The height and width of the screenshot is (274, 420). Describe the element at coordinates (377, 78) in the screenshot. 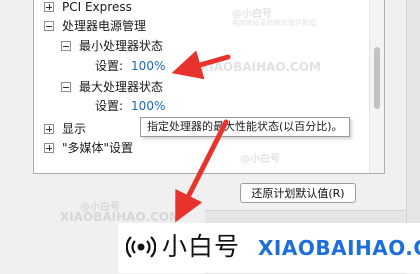

I see `scrollbar-thumb` at that location.